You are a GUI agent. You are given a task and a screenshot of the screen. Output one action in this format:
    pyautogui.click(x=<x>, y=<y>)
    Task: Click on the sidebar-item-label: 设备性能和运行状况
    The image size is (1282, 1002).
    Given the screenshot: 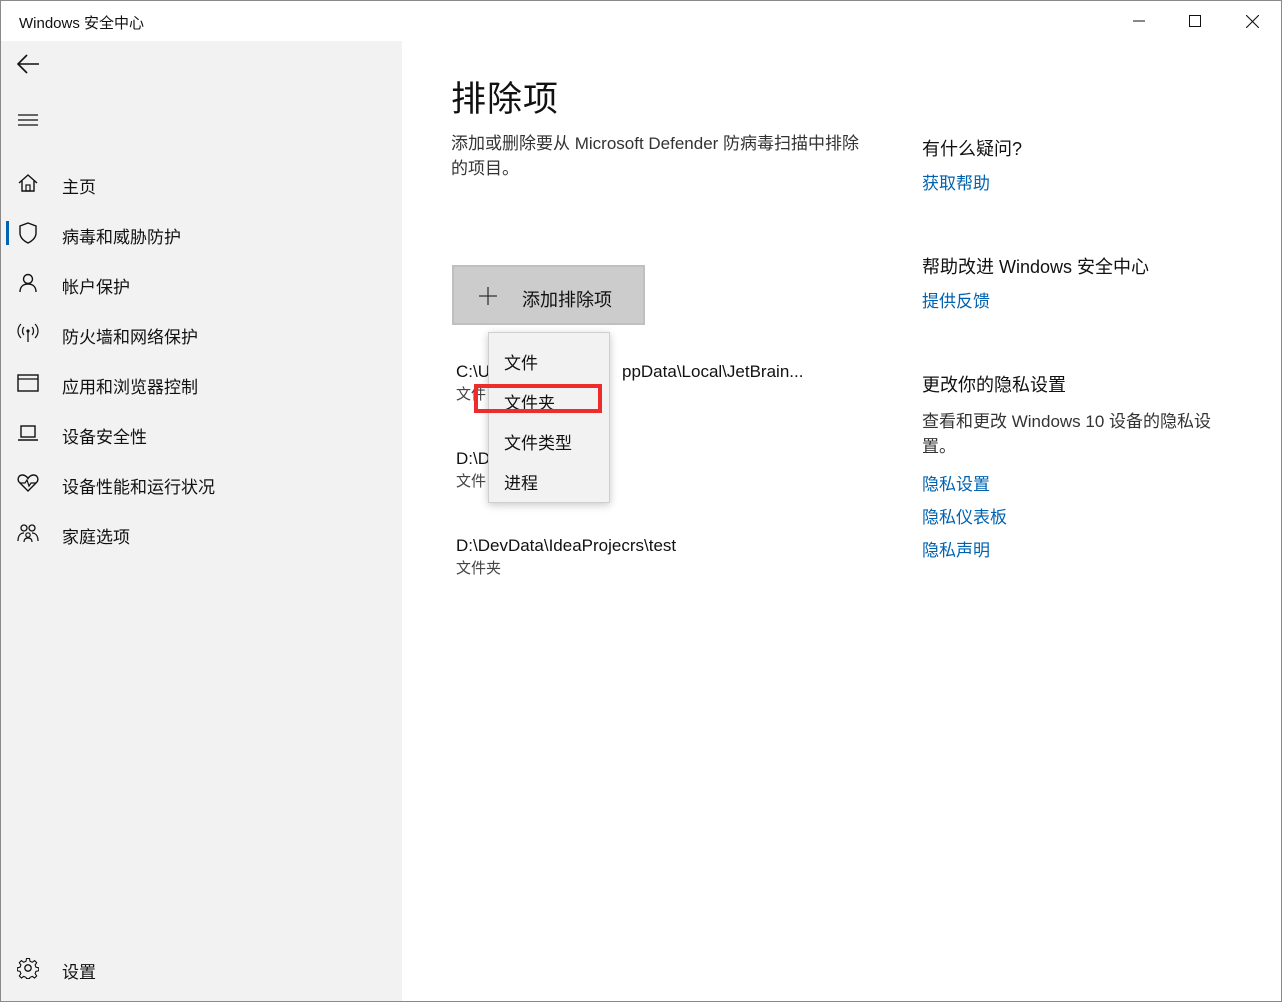 What is the action you would take?
    pyautogui.click(x=138, y=487)
    